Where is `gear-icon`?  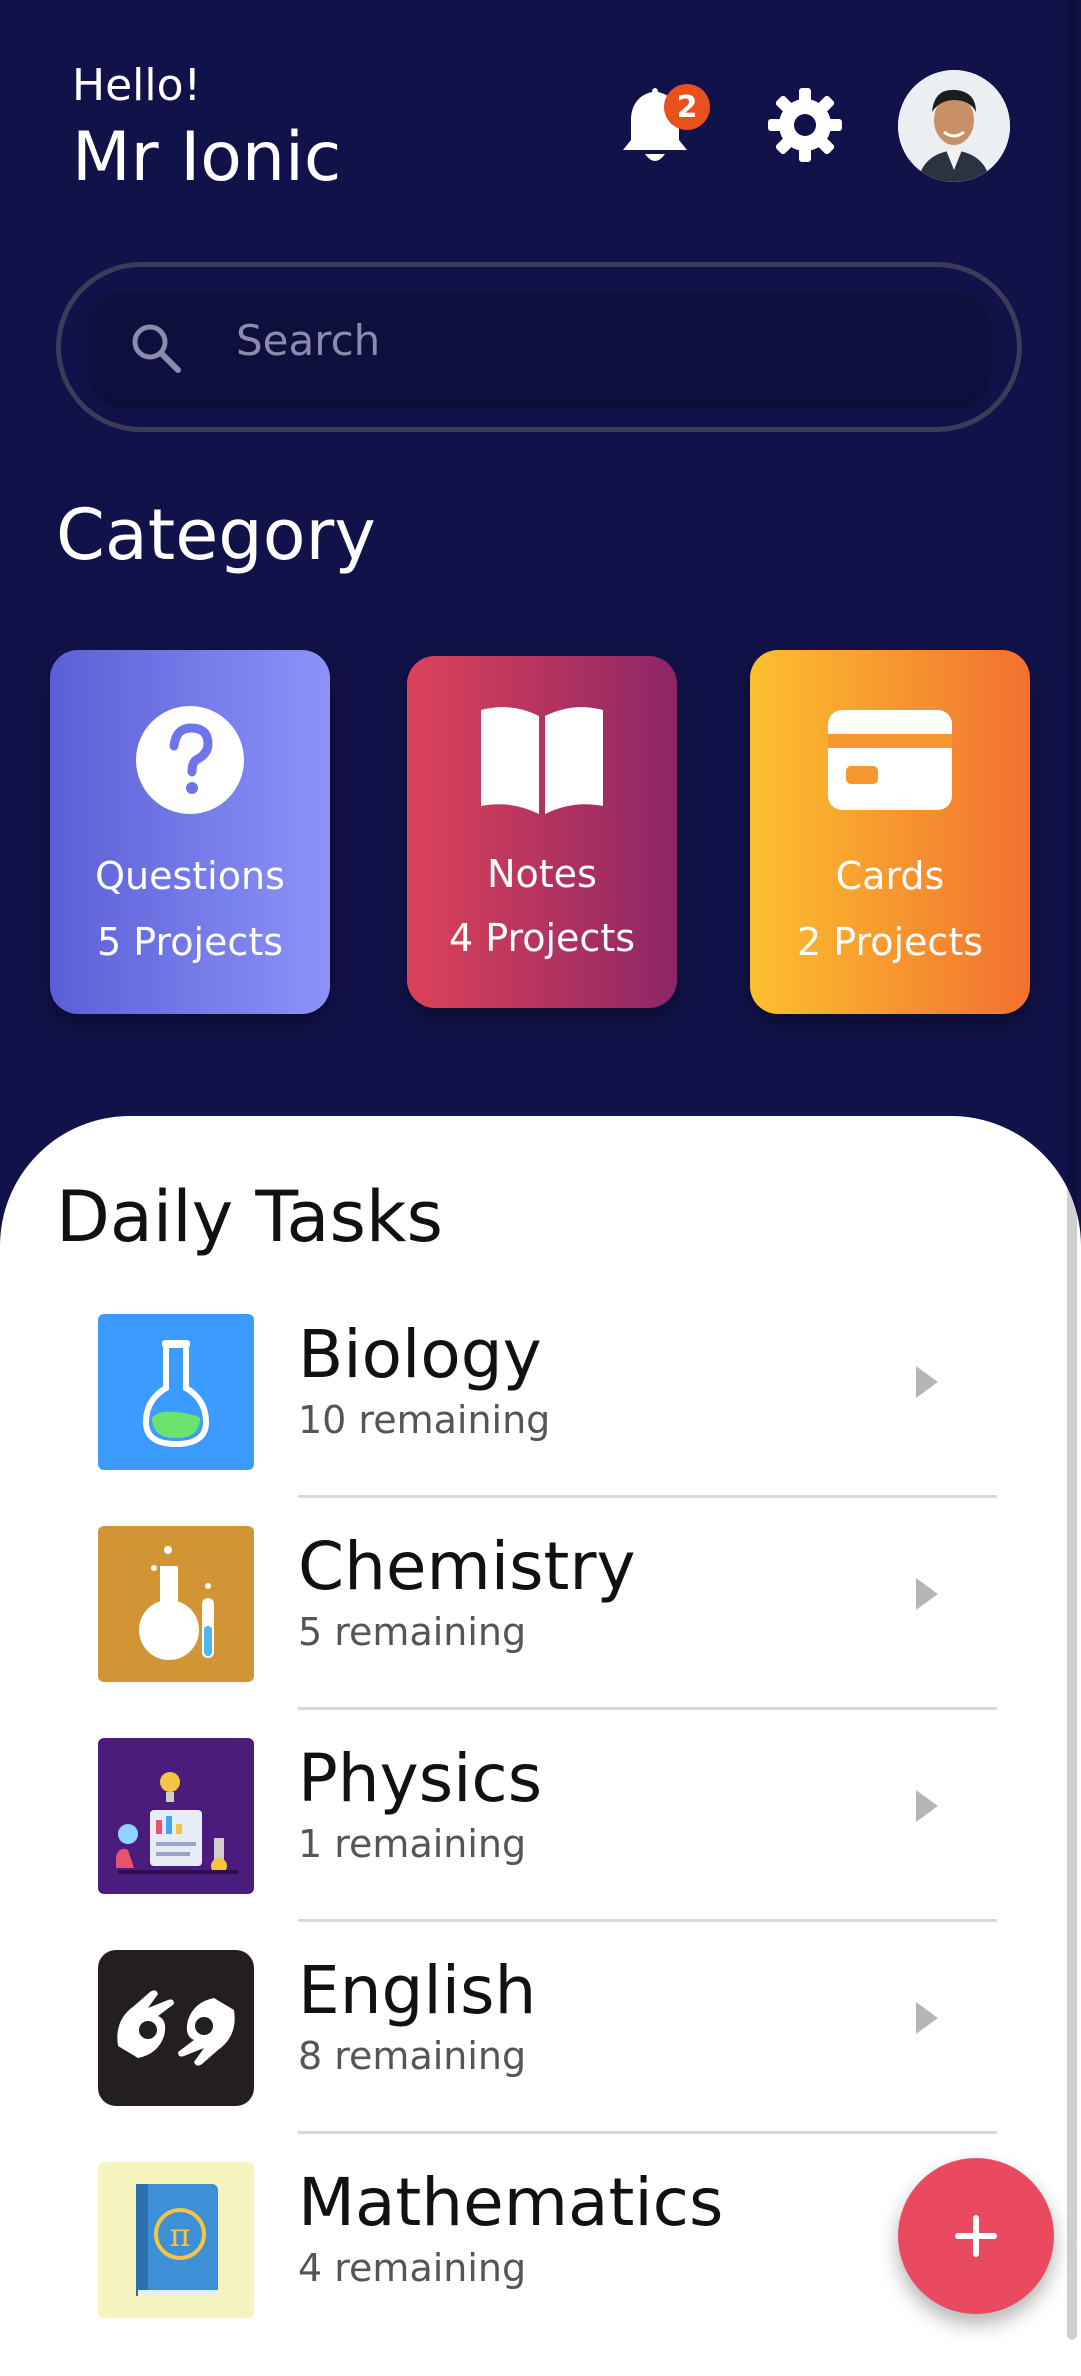
gear-icon is located at coordinates (805, 125).